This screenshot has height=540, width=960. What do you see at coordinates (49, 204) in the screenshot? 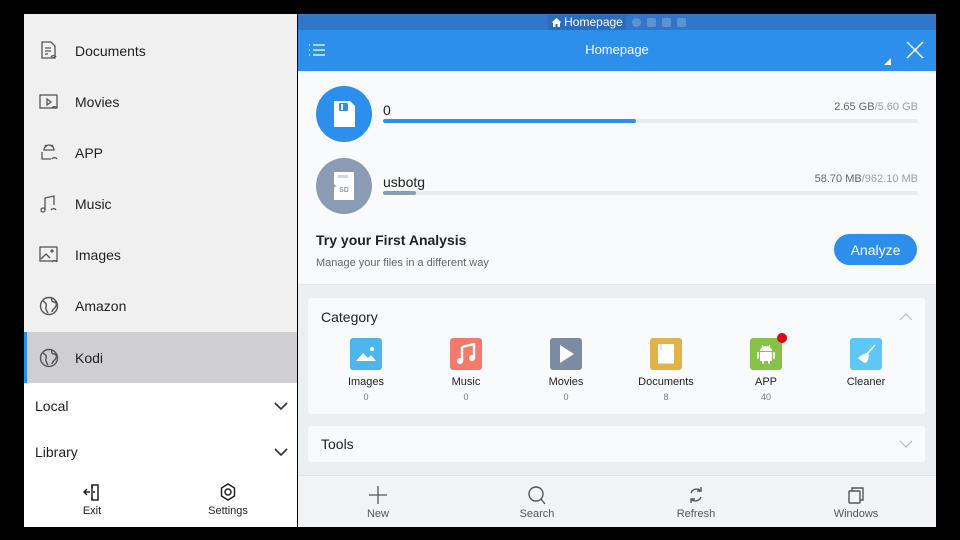
I see `music-remote-icon` at bounding box center [49, 204].